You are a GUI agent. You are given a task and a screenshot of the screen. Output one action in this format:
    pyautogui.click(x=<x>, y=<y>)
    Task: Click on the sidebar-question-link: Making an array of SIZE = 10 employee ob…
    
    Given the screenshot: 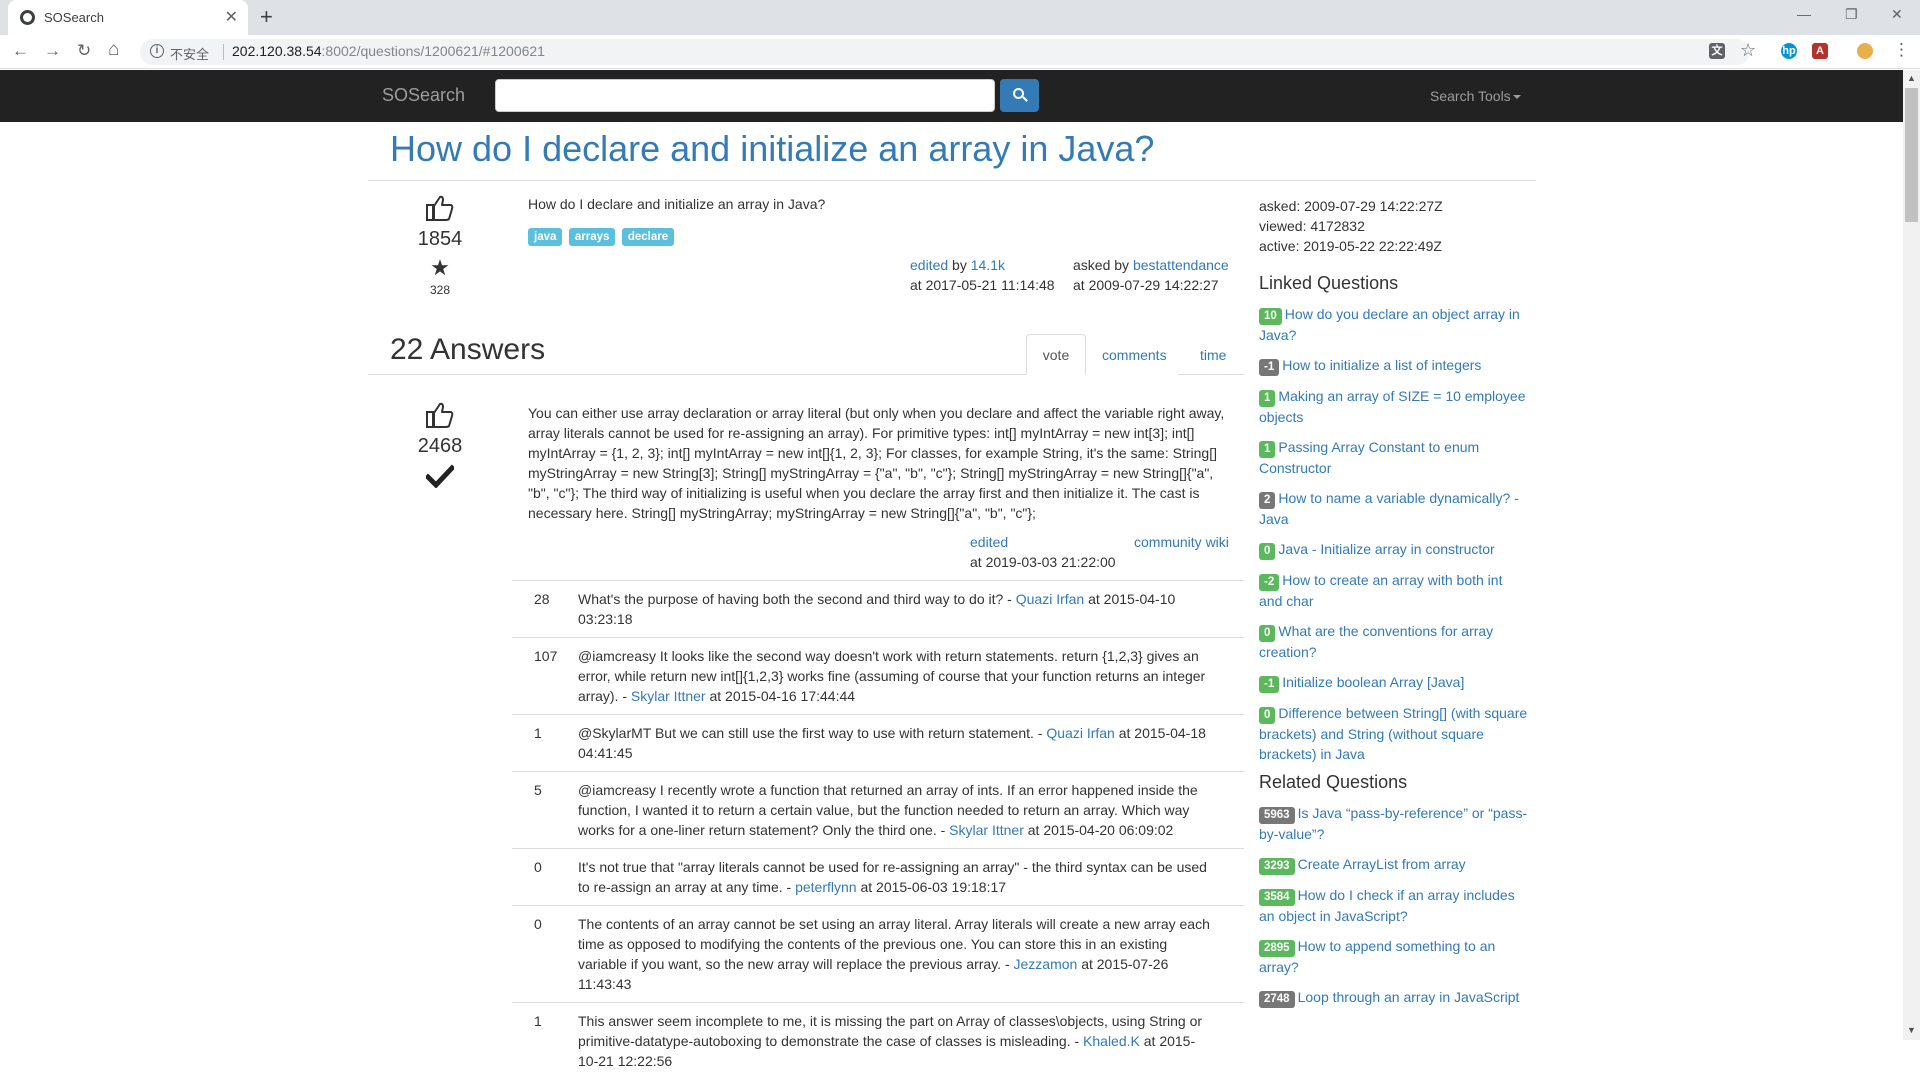 What is the action you would take?
    pyautogui.click(x=1392, y=406)
    